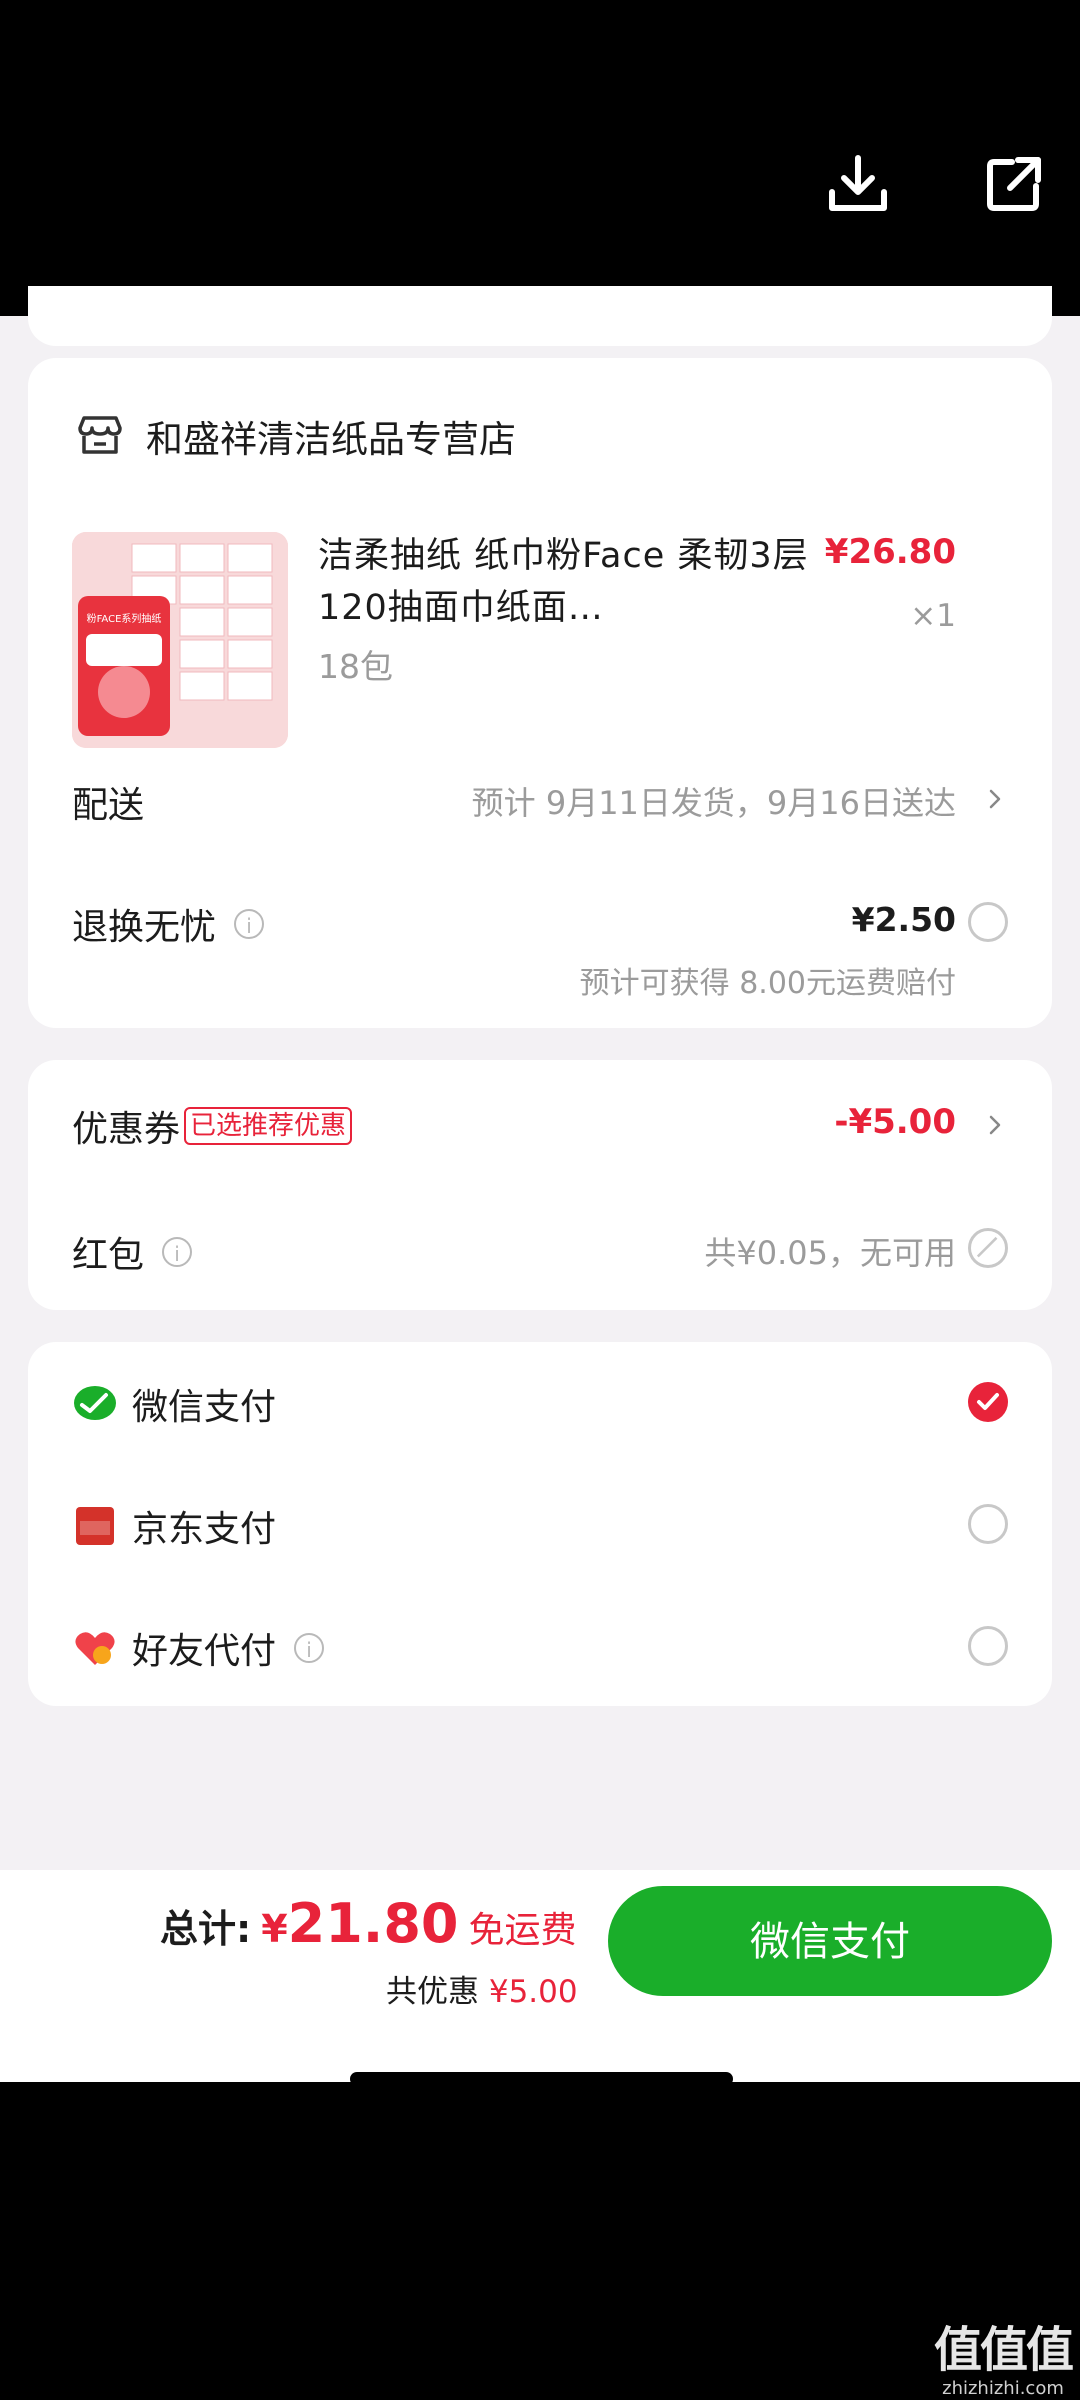 The height and width of the screenshot is (2400, 1080). What do you see at coordinates (108, 805) in the screenshot?
I see `delivery-label-text: 配送` at bounding box center [108, 805].